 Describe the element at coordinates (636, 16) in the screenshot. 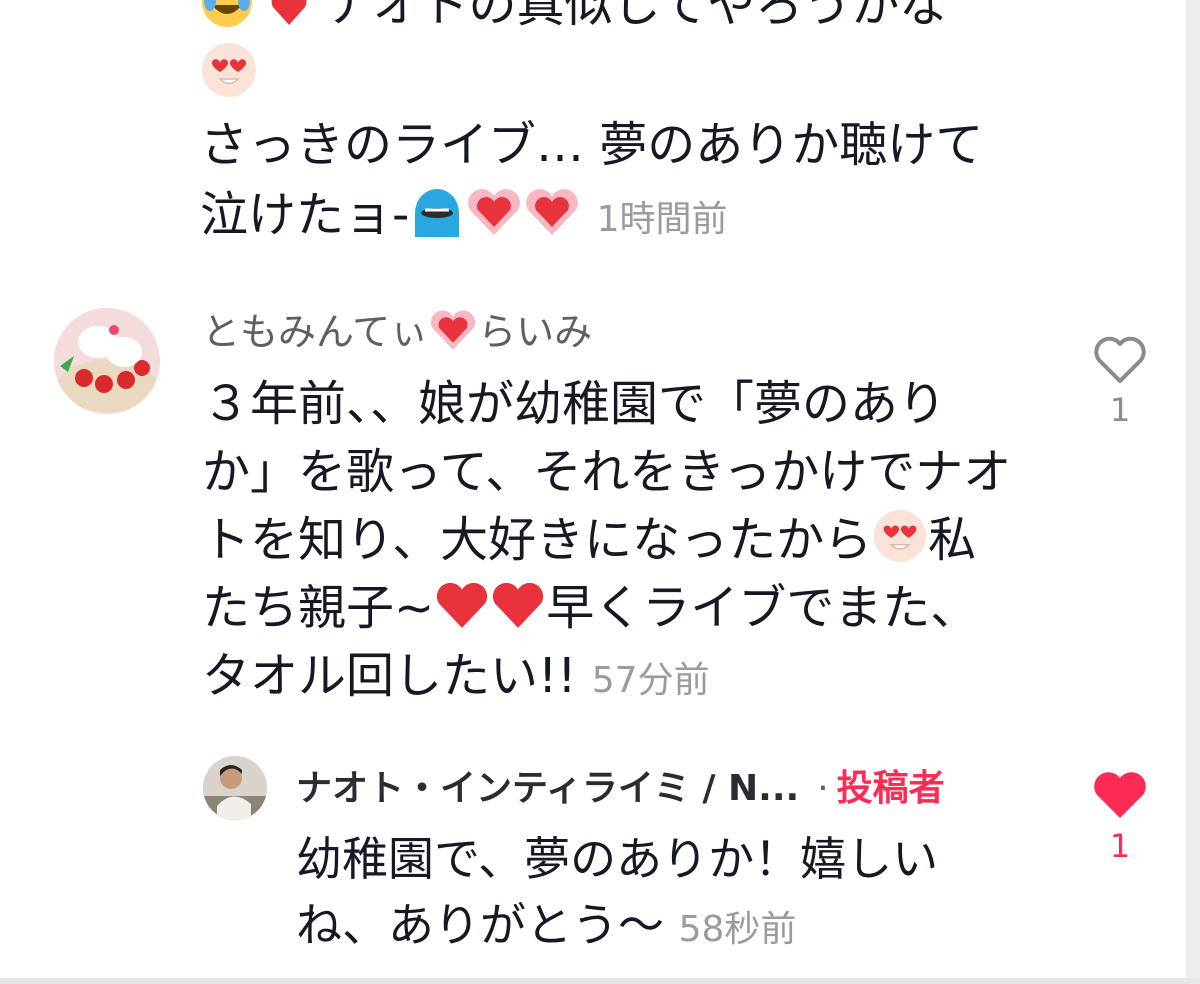

I see `previous-comment-clipped-text: ナオトの真似してやろうかな` at that location.